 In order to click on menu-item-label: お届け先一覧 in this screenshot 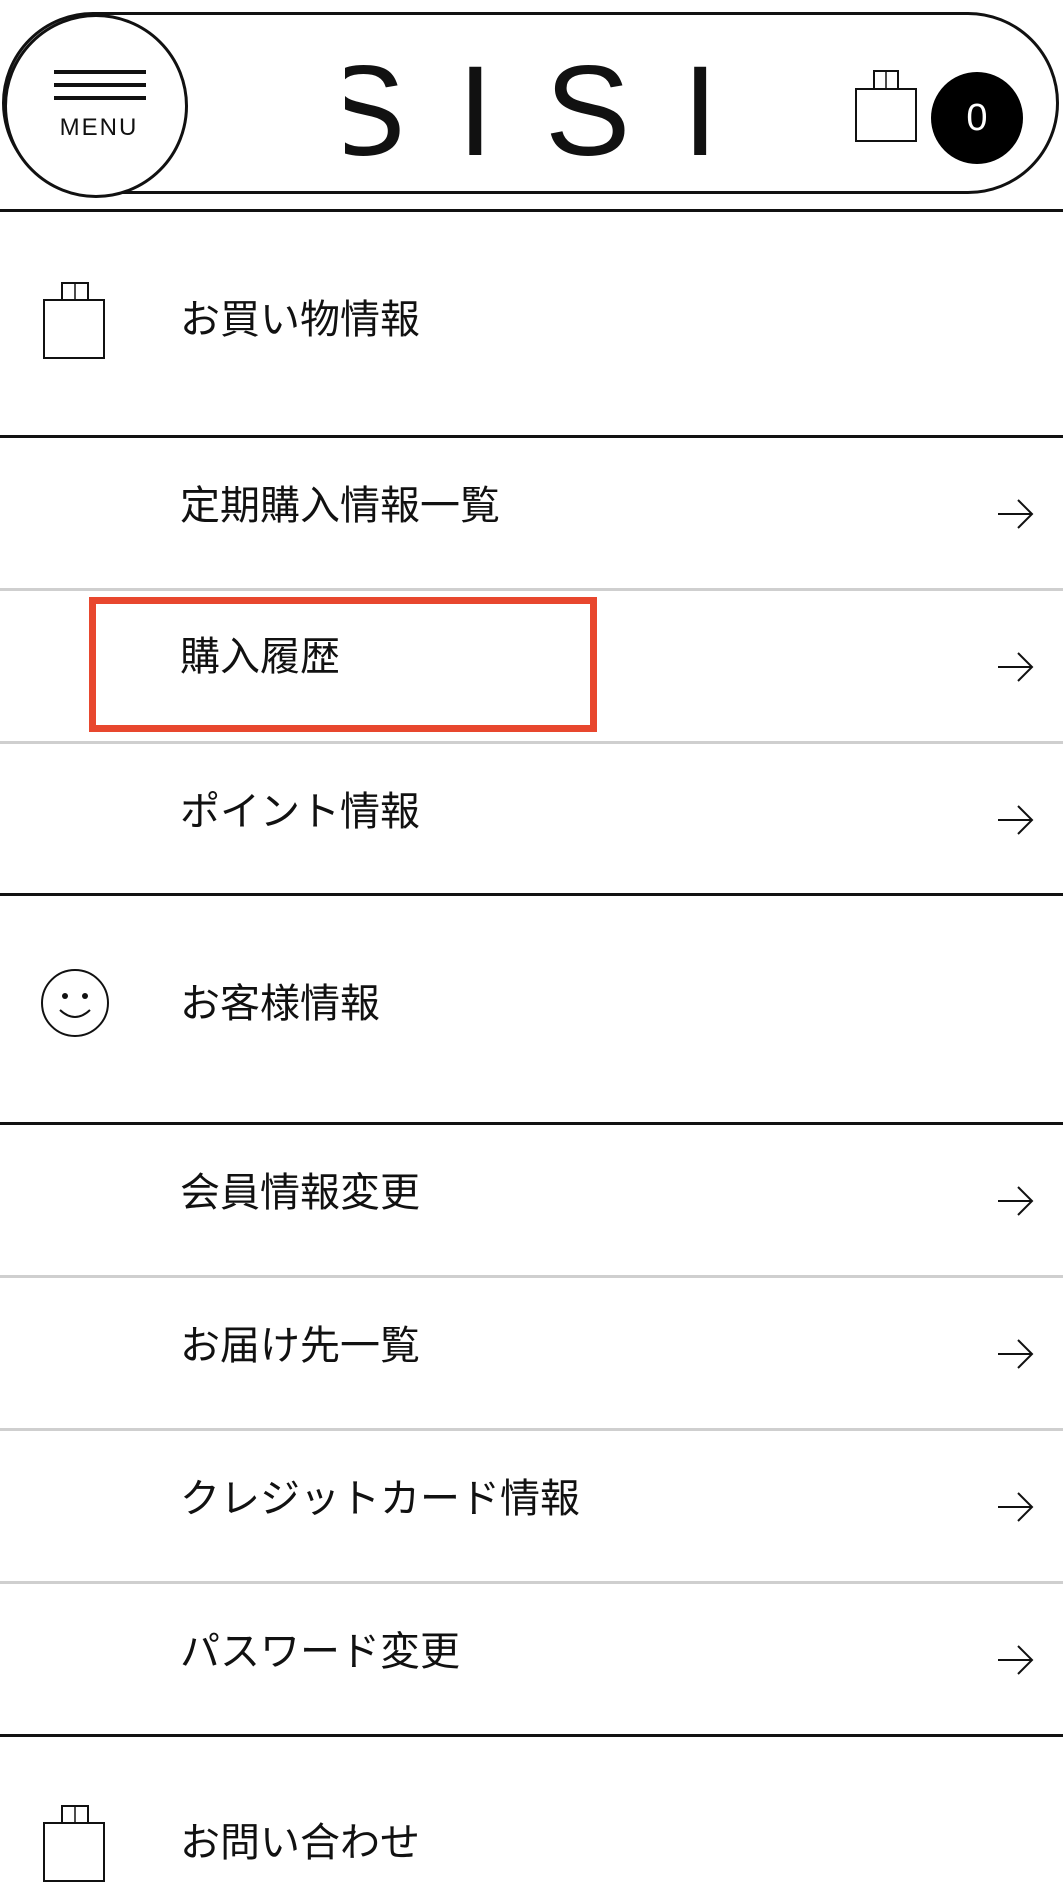, I will do `click(300, 1346)`.